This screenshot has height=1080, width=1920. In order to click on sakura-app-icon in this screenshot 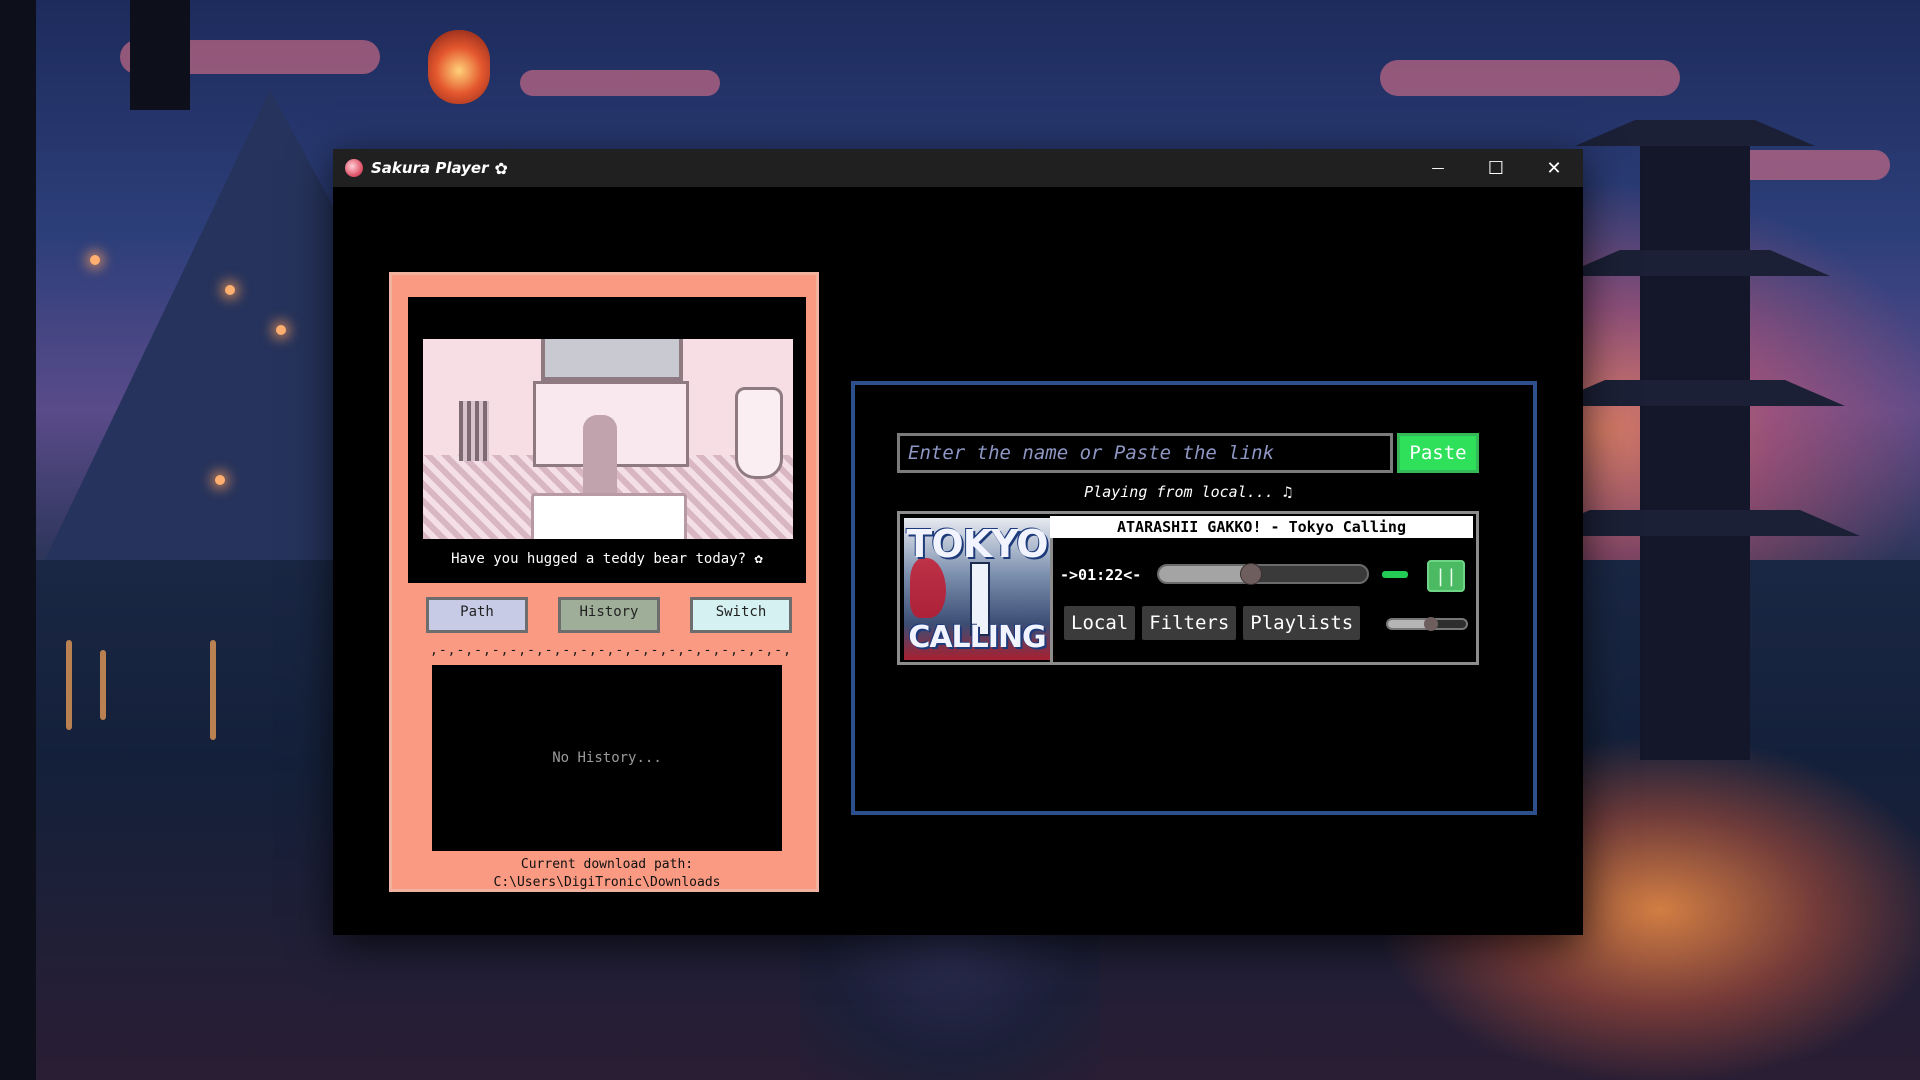, I will do `click(354, 168)`.